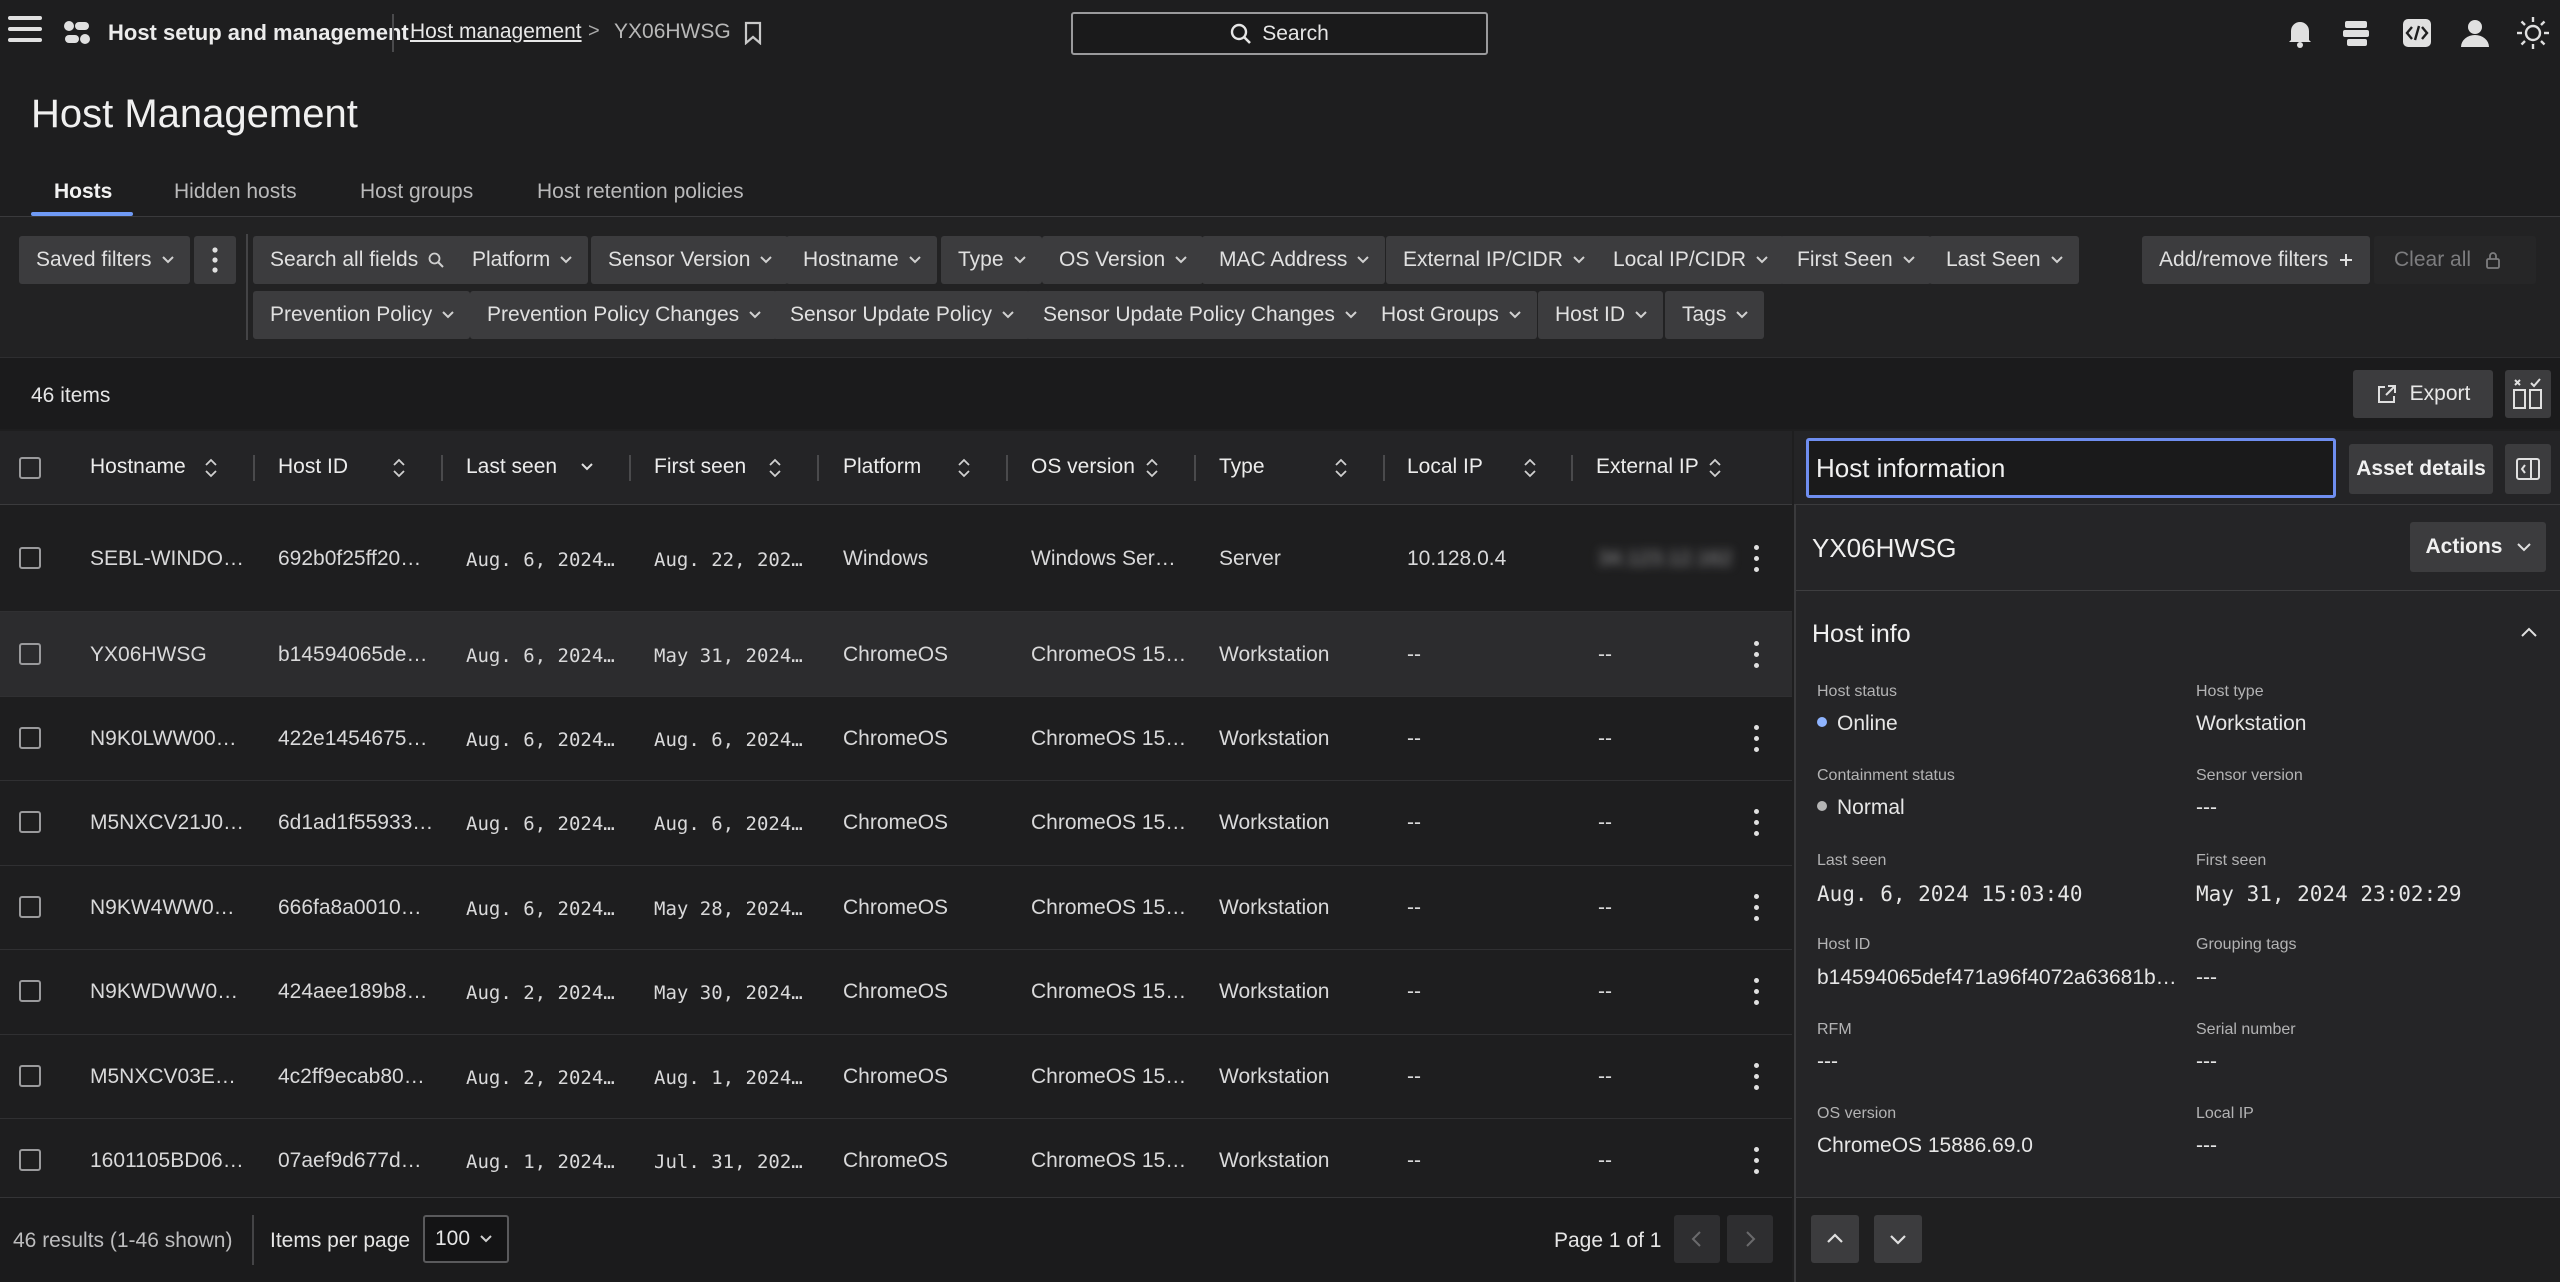  Describe the element at coordinates (1835, 1239) in the screenshot. I see `previous-host-button` at that location.